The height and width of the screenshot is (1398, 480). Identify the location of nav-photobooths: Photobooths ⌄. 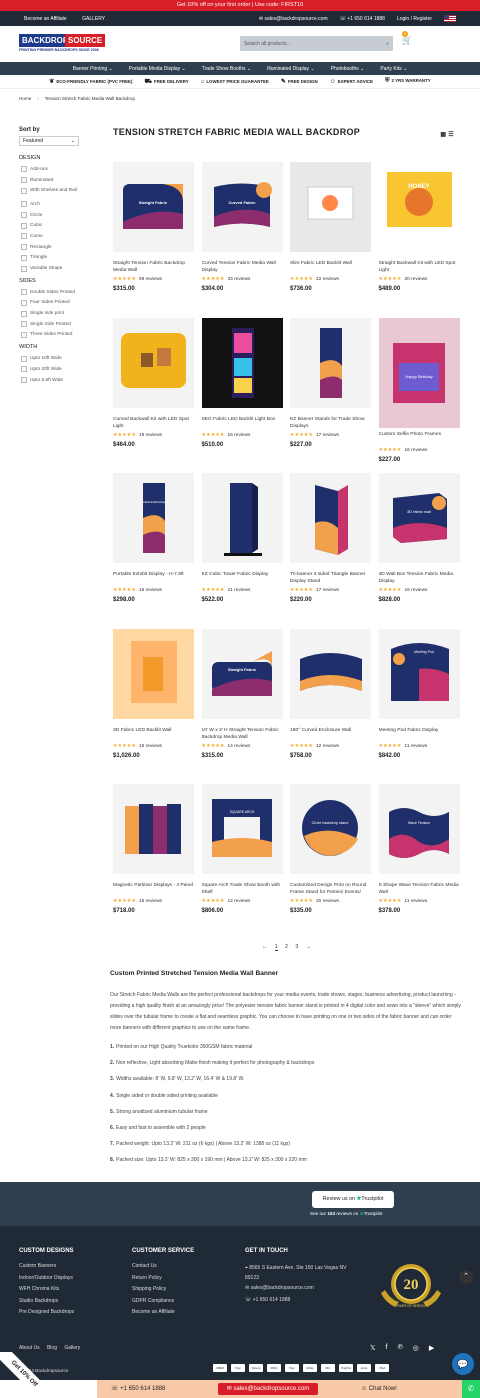
(348, 69).